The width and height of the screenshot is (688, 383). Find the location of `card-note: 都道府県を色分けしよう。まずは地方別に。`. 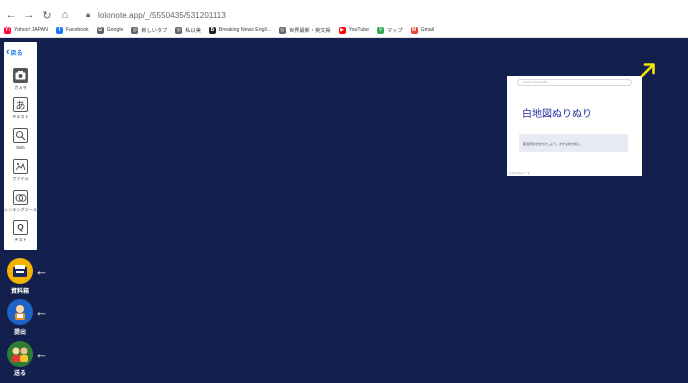

card-note: 都道府県を色分けしよう。まずは地方別に。 is located at coordinates (573, 143).